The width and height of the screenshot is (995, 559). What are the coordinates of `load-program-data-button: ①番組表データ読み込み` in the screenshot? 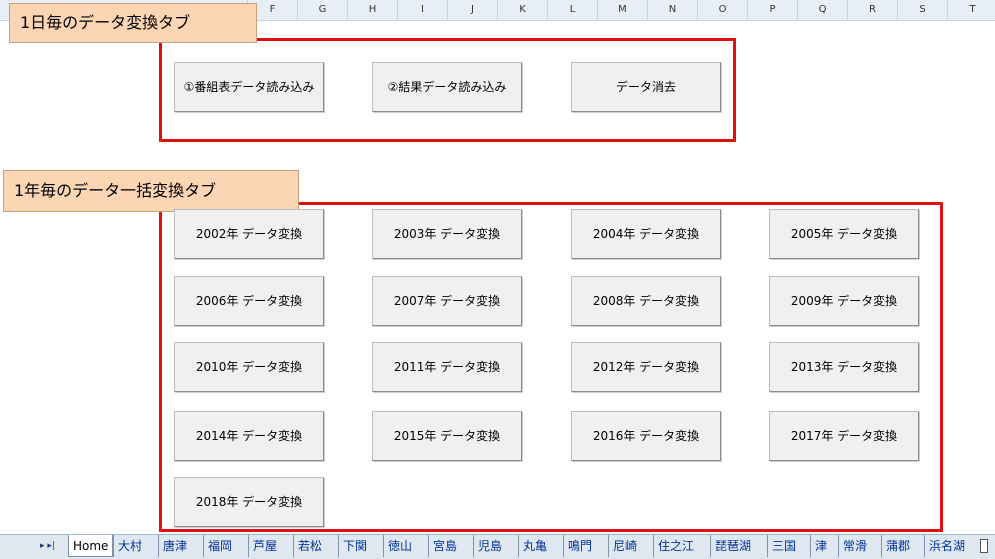 It's located at (249, 87).